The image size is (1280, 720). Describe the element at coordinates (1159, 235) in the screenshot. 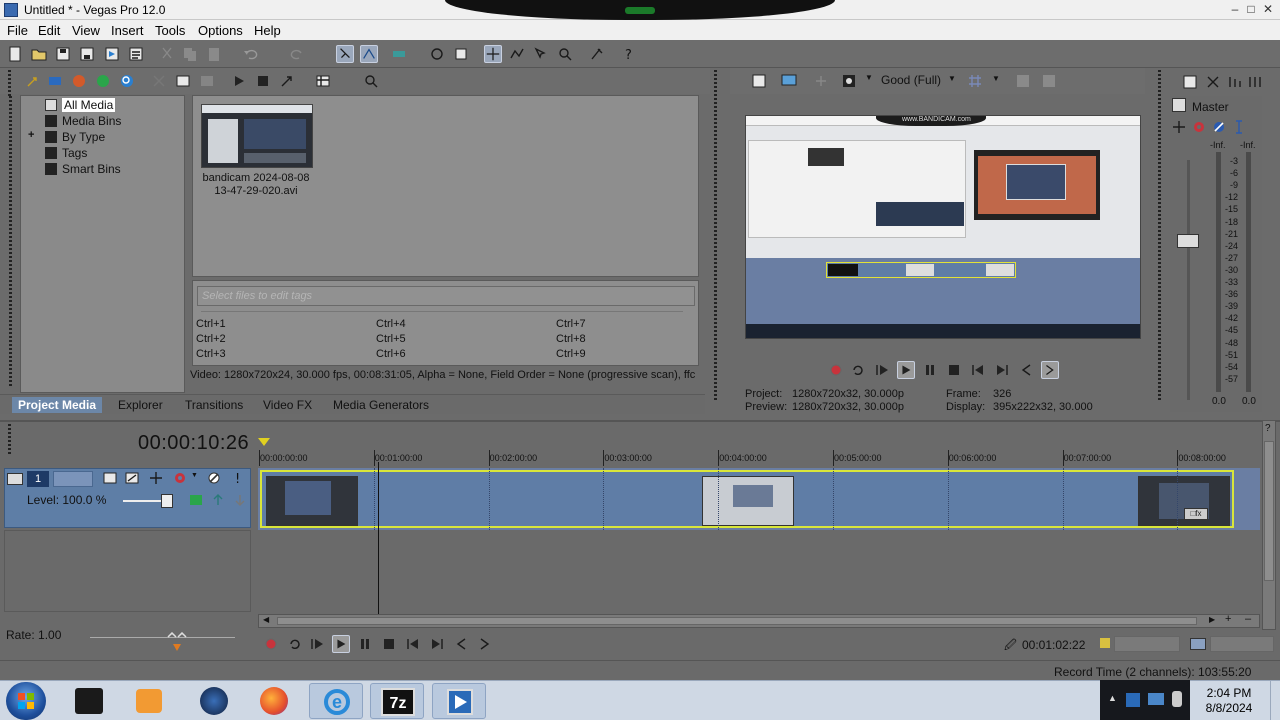

I see `master-dock-grip` at that location.